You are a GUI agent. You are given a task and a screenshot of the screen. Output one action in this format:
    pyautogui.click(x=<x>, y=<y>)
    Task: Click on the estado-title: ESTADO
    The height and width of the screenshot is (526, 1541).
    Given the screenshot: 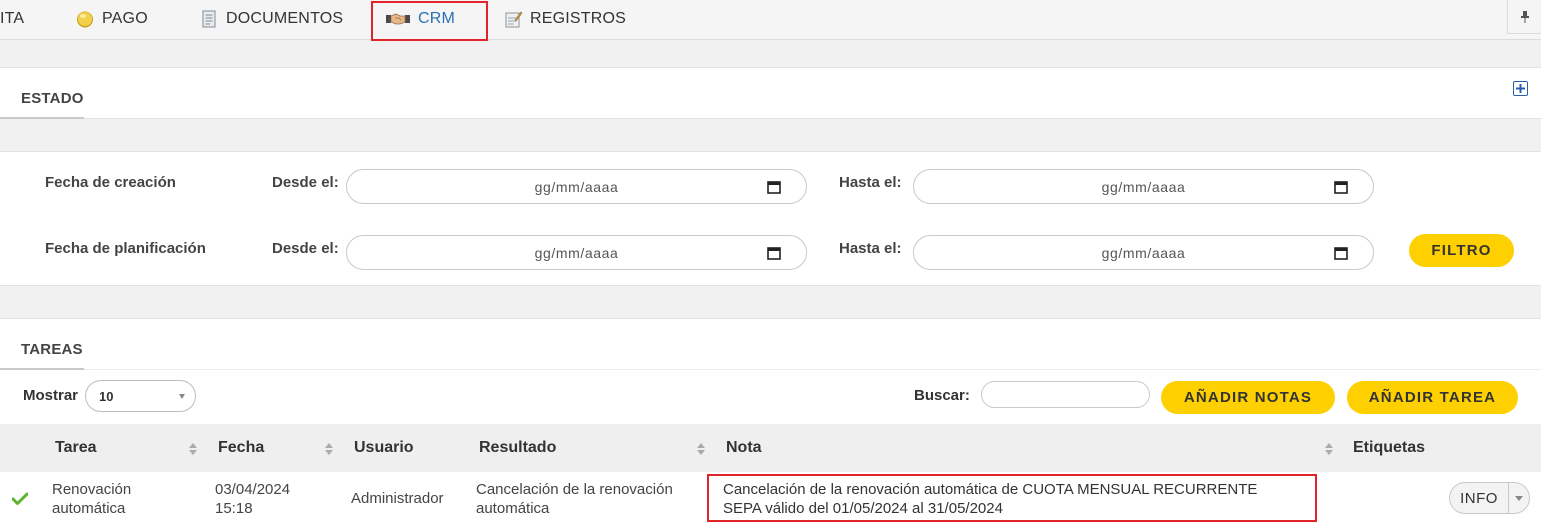 What is the action you would take?
    pyautogui.click(x=52, y=98)
    